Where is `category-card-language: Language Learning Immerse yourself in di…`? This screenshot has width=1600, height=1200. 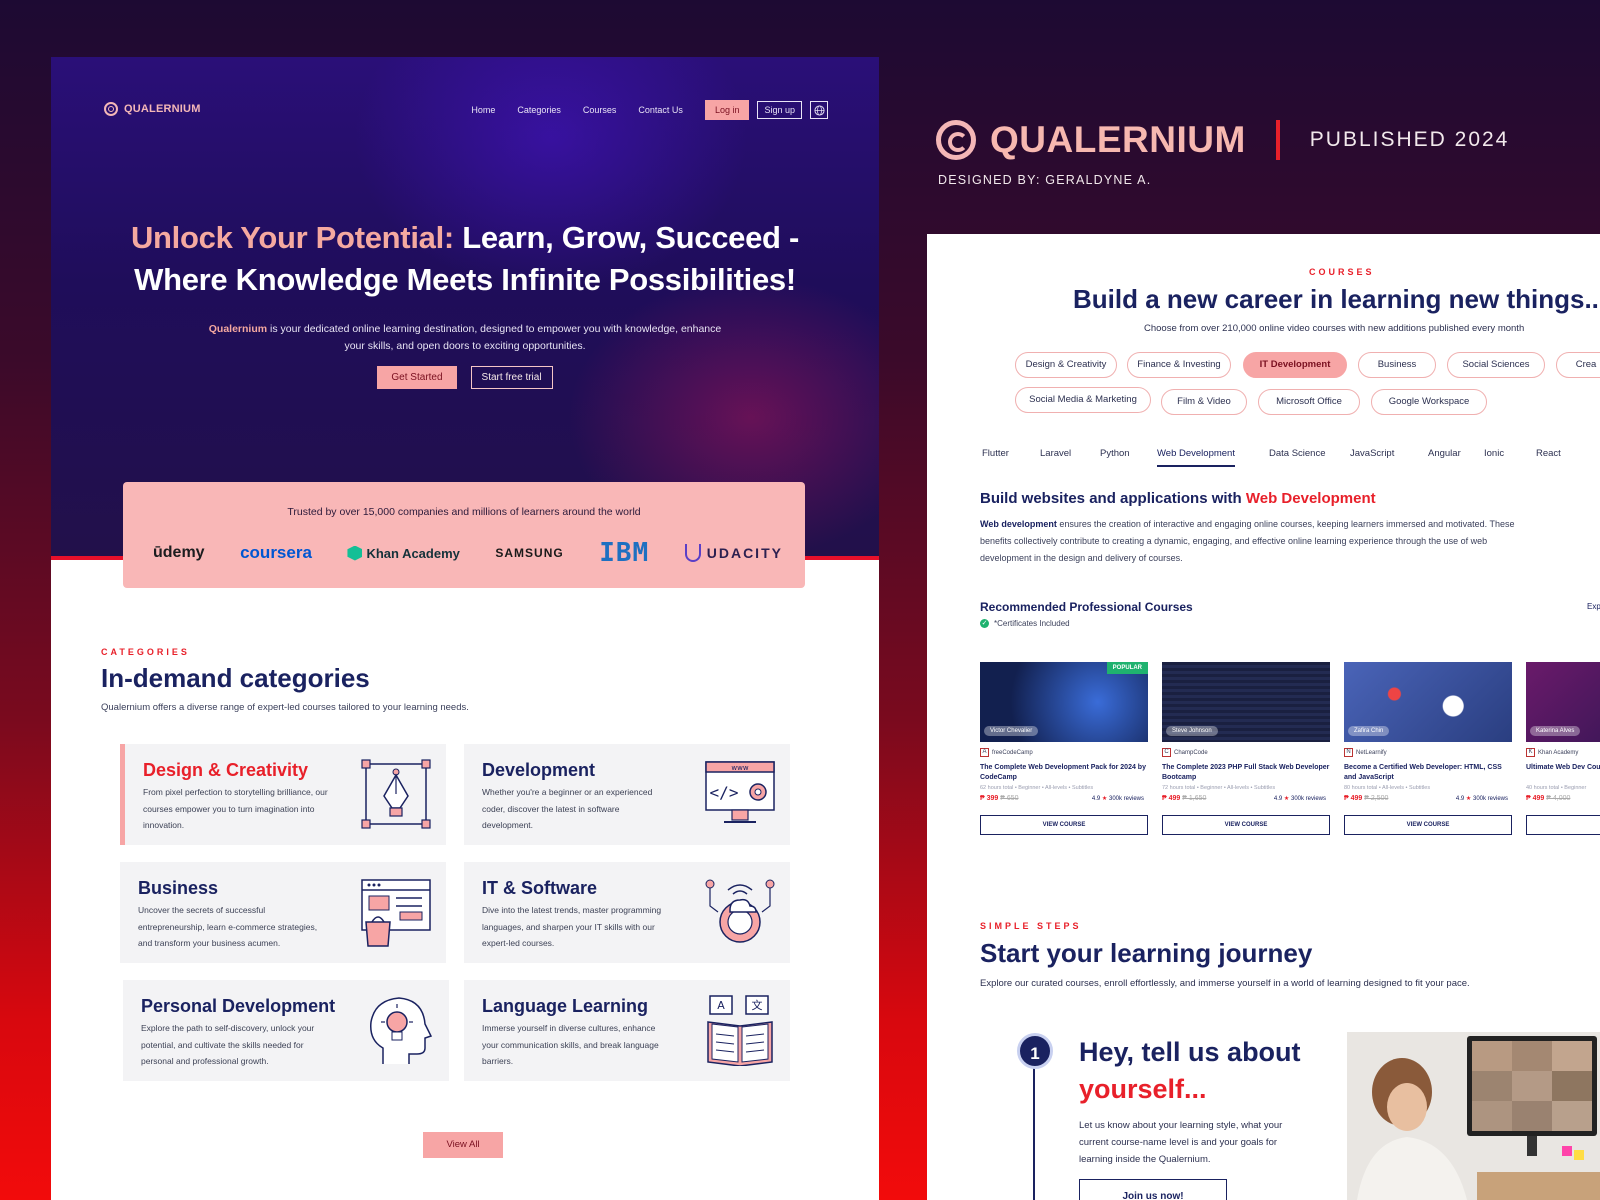 category-card-language: Language Learning Immerse yourself in di… is located at coordinates (627, 1030).